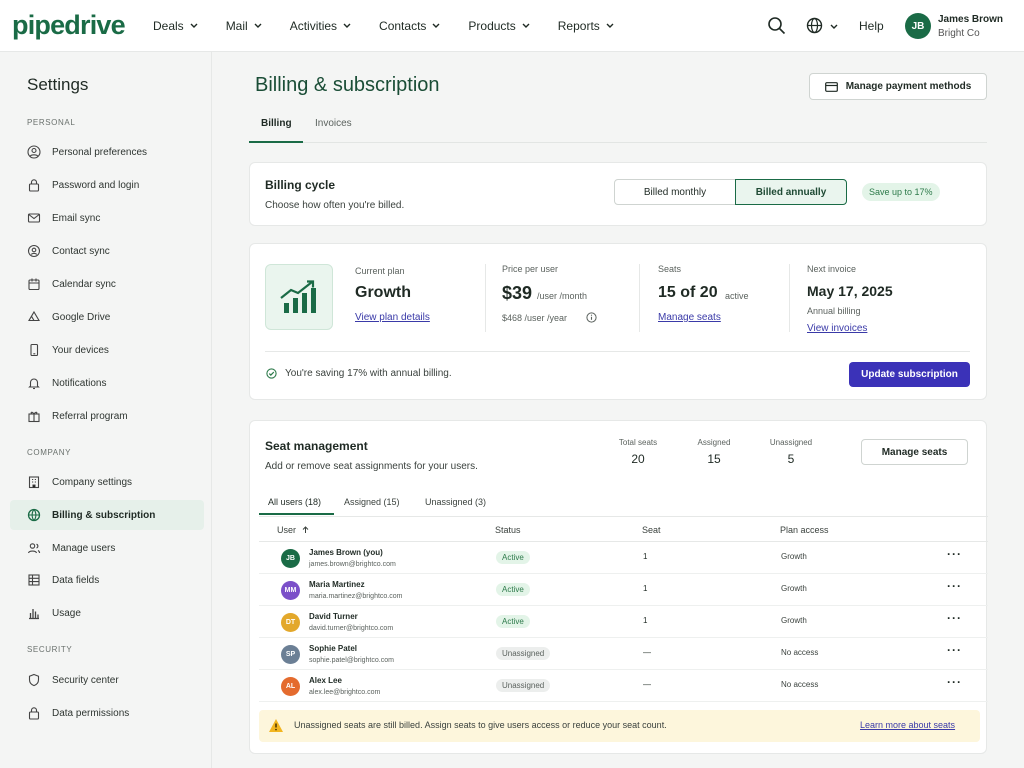  I want to click on manage-payment-methods-button: Manage payment methods, so click(898, 86).